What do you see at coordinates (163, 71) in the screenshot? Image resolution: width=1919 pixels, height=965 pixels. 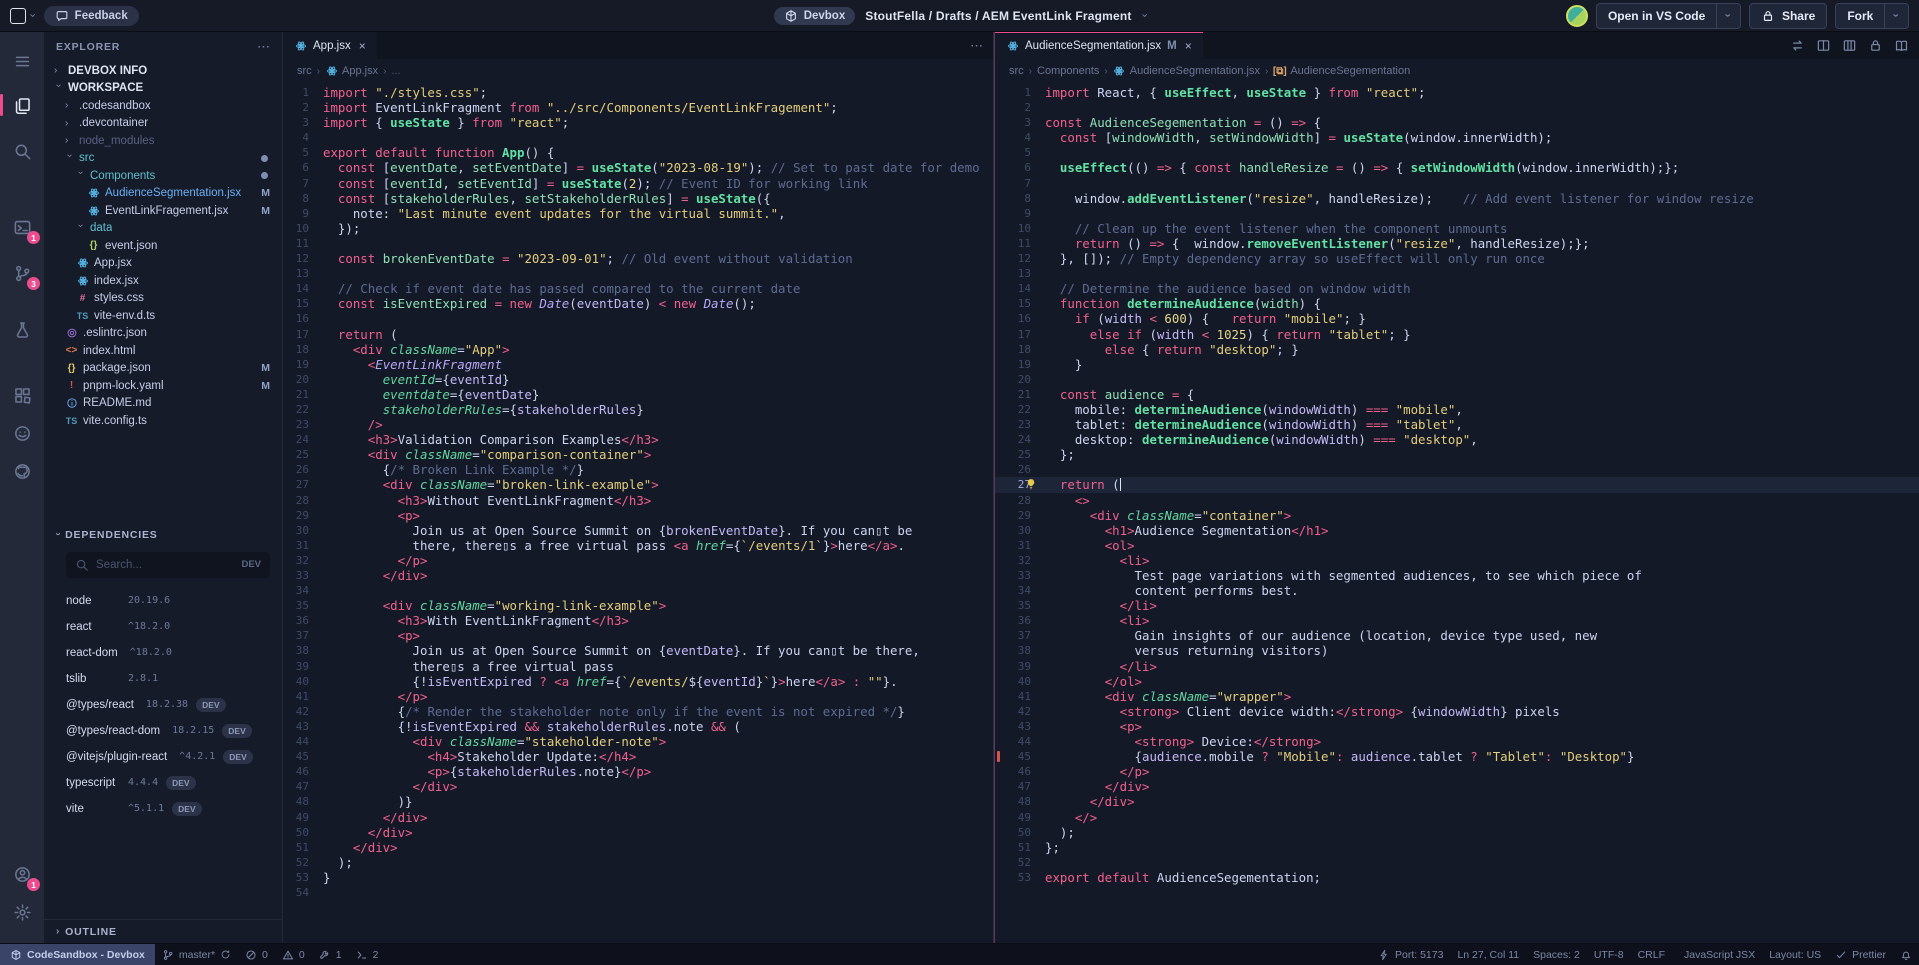 I see `tree-item-devbox-info: › DEVBOX INFO` at bounding box center [163, 71].